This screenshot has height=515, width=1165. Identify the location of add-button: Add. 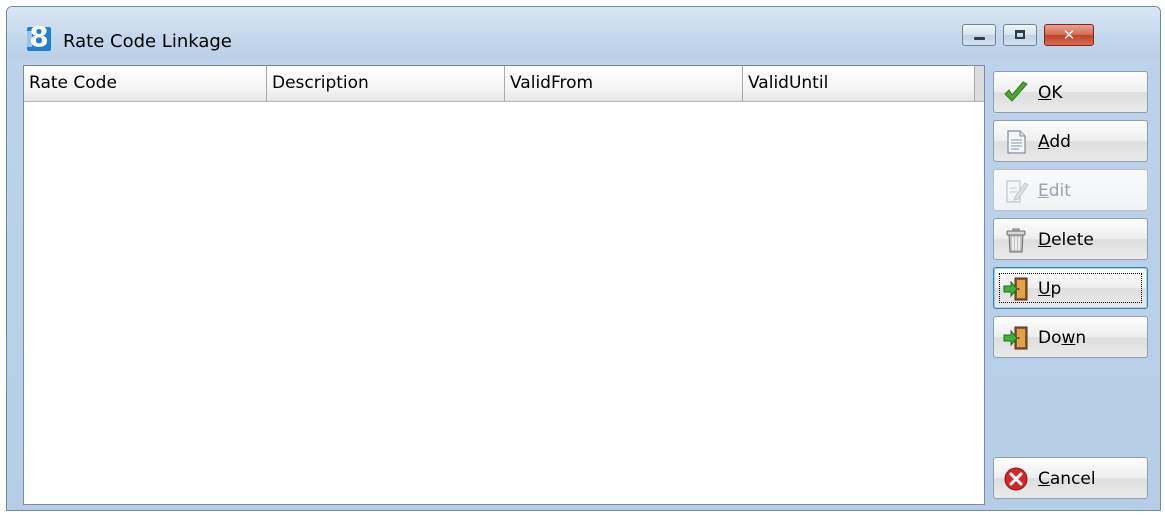
(1070, 141).